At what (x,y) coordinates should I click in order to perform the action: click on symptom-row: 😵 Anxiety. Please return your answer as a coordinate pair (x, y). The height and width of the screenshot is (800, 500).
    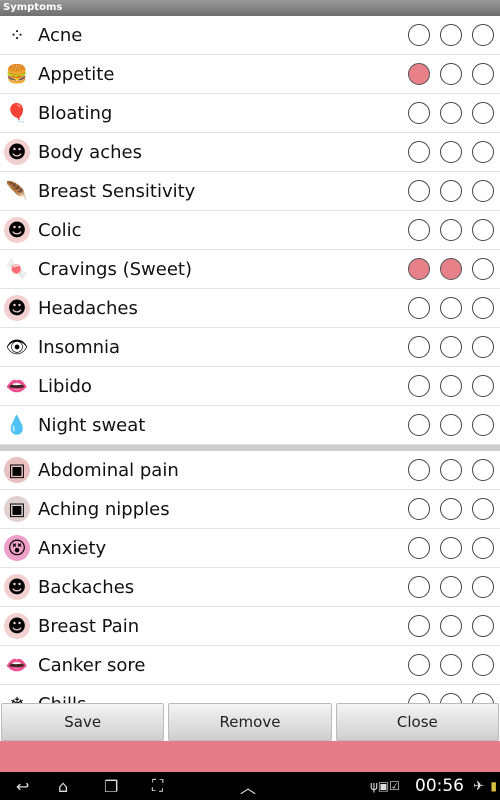
    Looking at the image, I should click on (250, 548).